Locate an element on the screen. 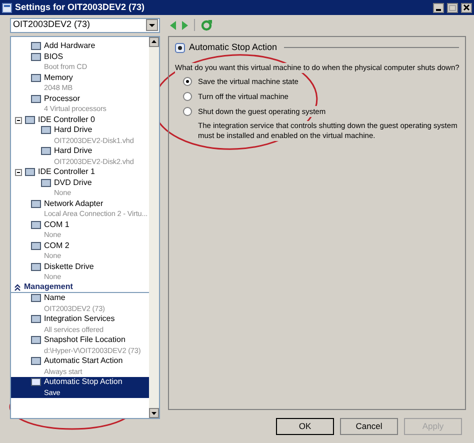  item-label: Integration Services is located at coordinates (79, 319).